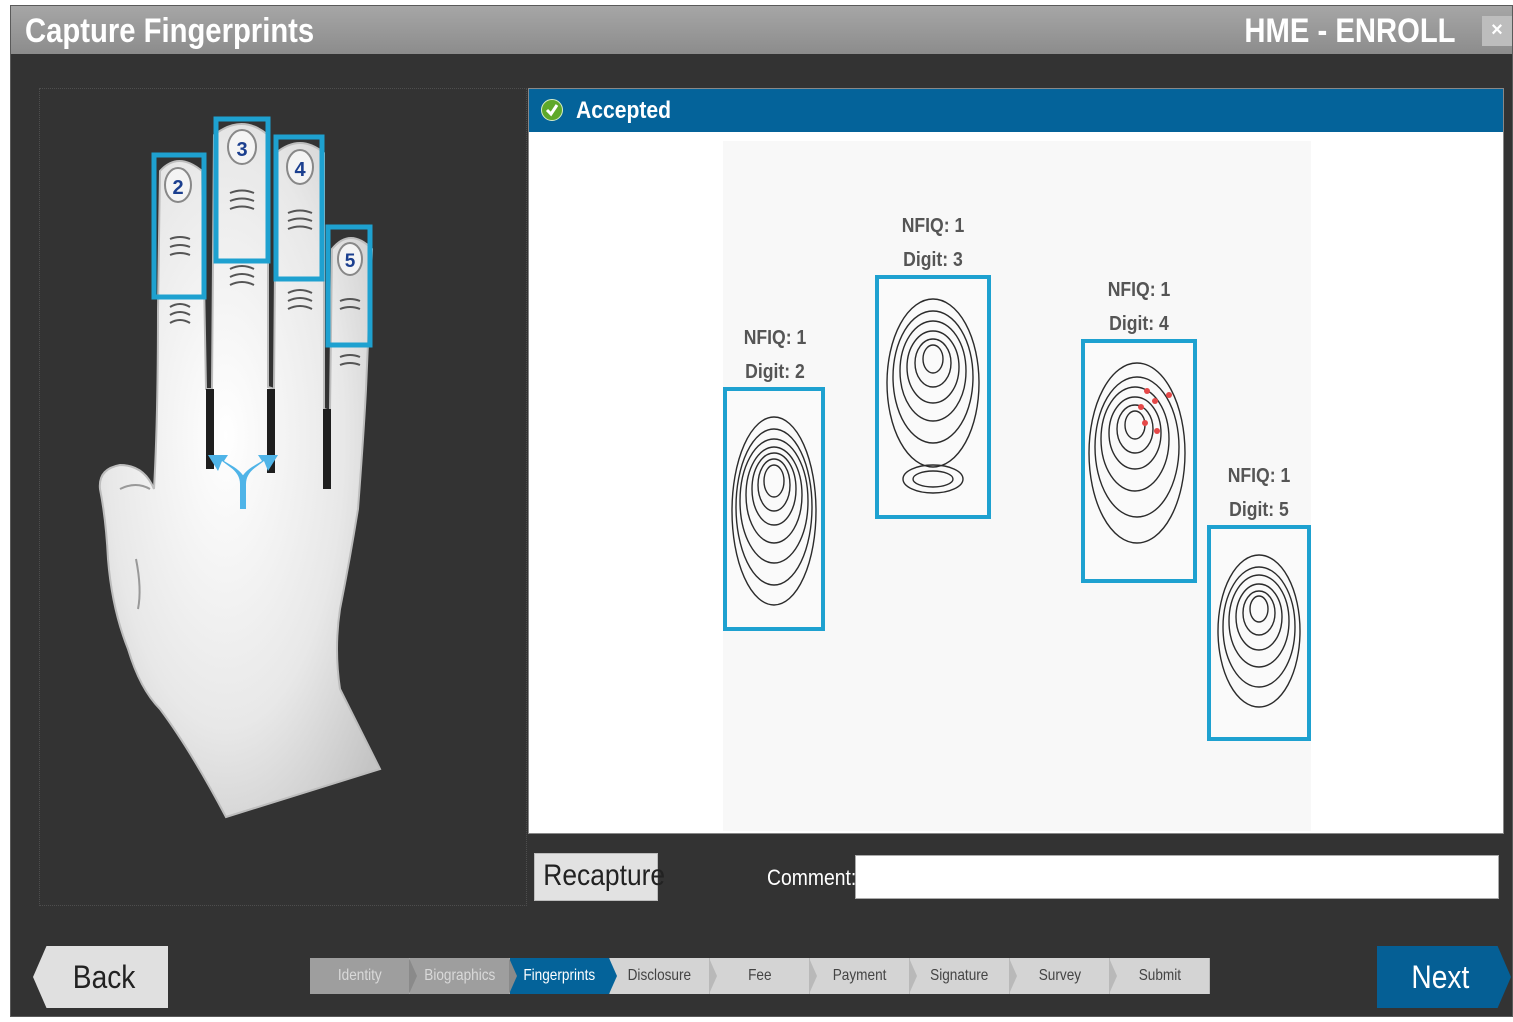 The width and height of the screenshot is (1513, 1022). I want to click on recapture-button: Recapture, so click(599, 877).